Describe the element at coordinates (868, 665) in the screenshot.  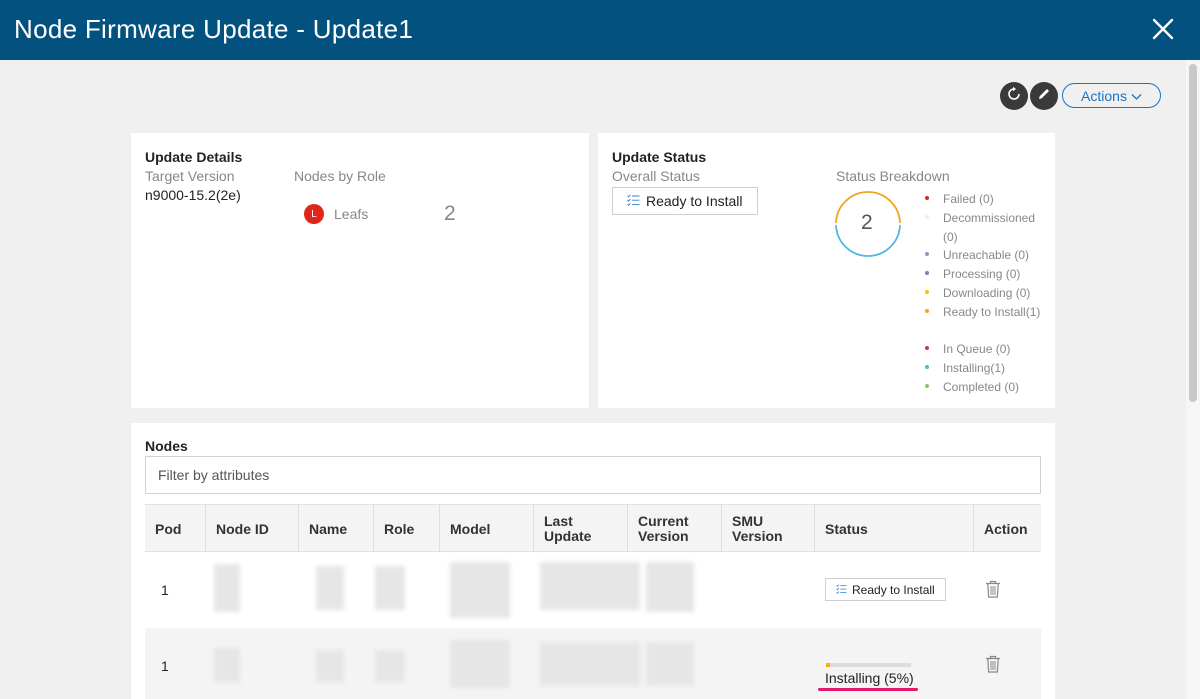
I see `install-progress-bar` at that location.